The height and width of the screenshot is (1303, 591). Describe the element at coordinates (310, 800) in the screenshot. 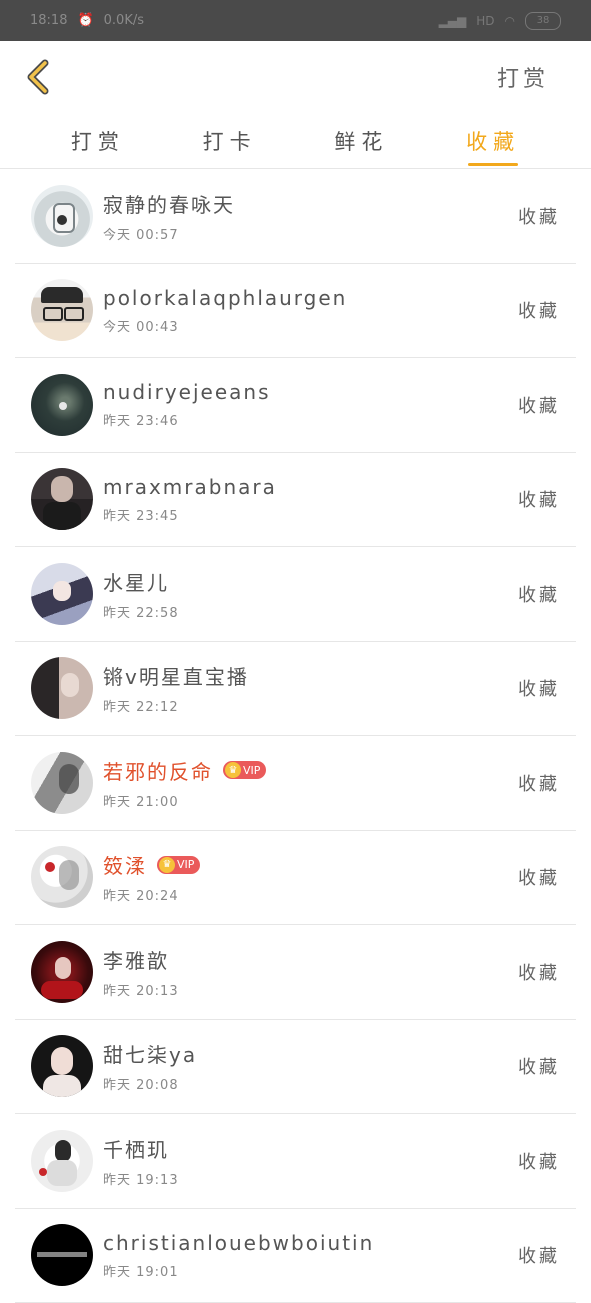

I see `timestamp: 昨天 21:00` at that location.